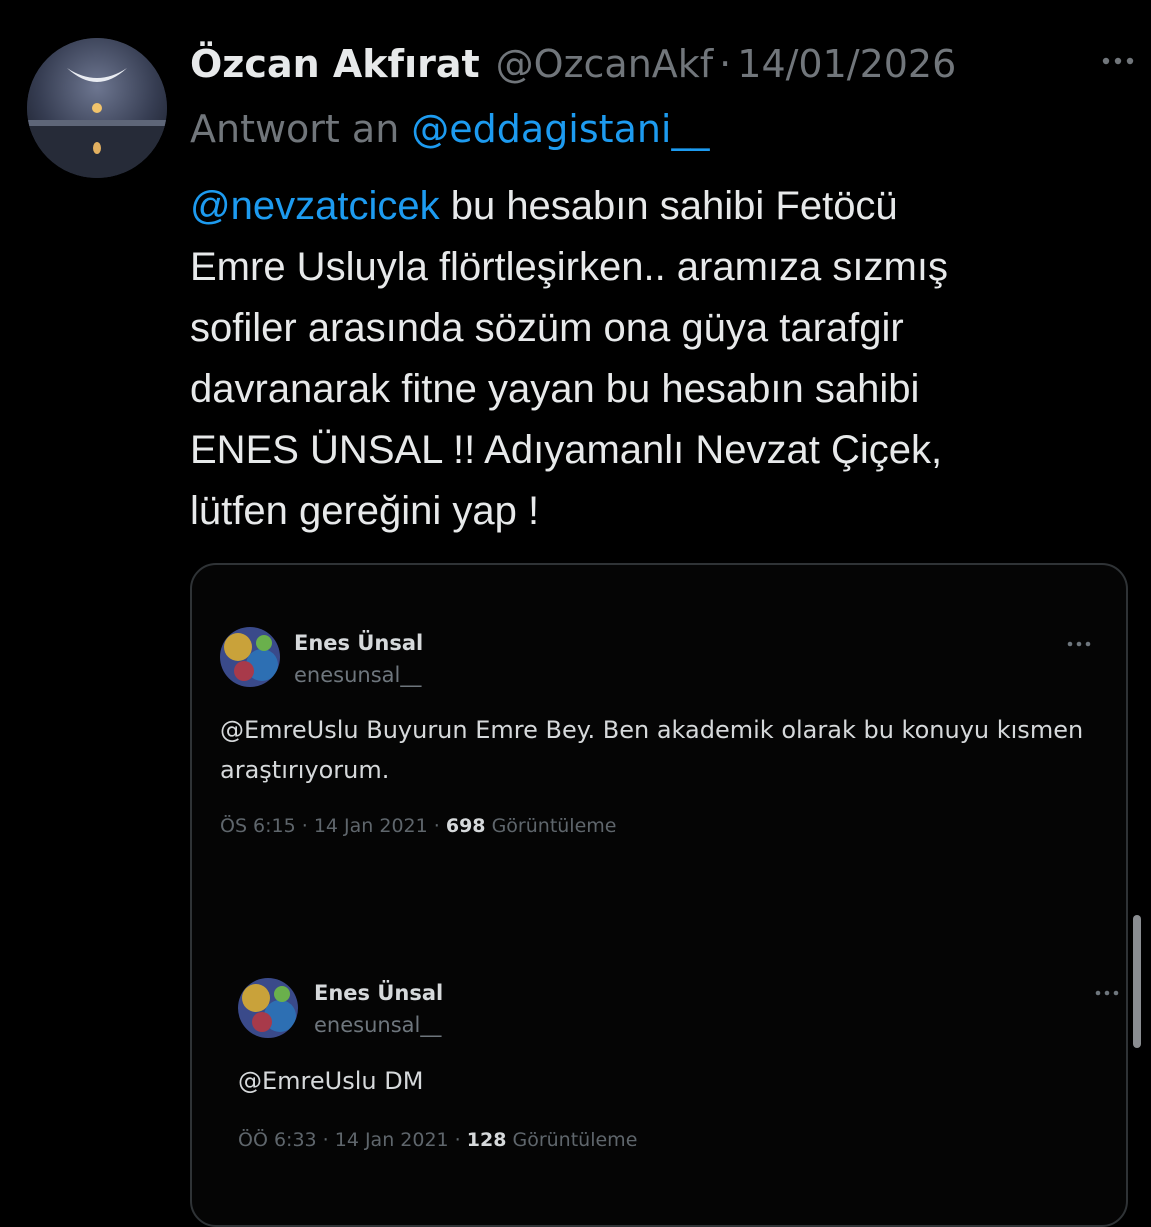  Describe the element at coordinates (555, 389) in the screenshot. I see `tweet-text-line: davranarak fitne yayan bu hesabın sahibi` at that location.